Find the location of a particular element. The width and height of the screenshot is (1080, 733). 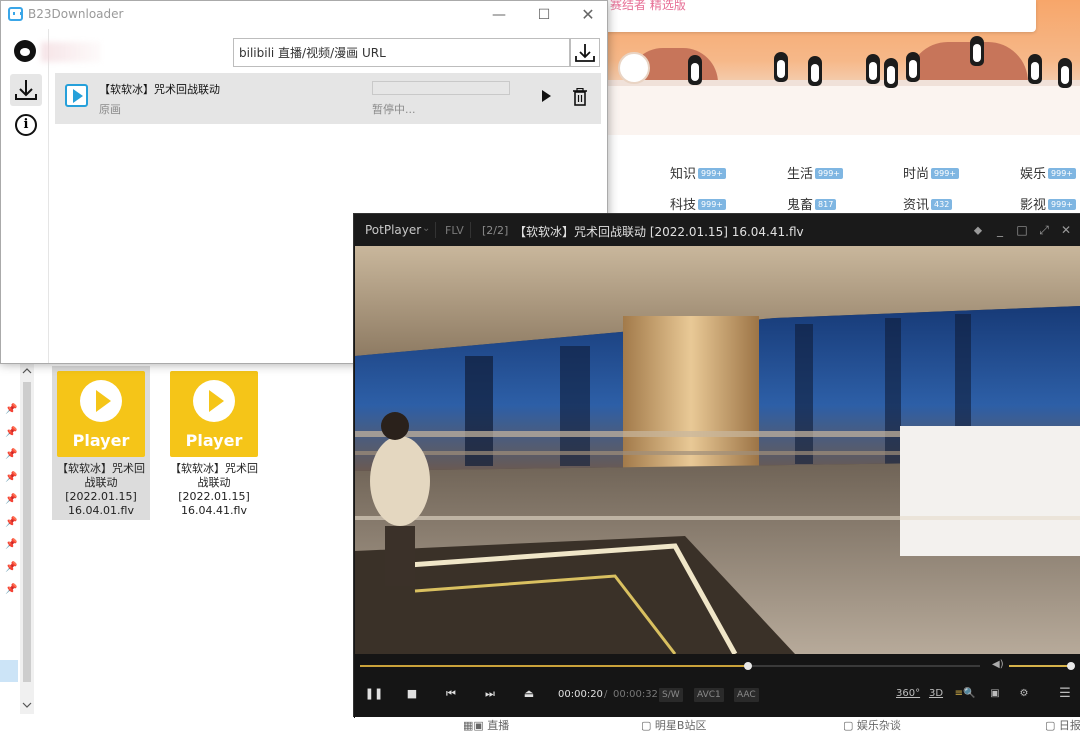

bottom-item: ▢ 明星B站区 is located at coordinates (673, 725).